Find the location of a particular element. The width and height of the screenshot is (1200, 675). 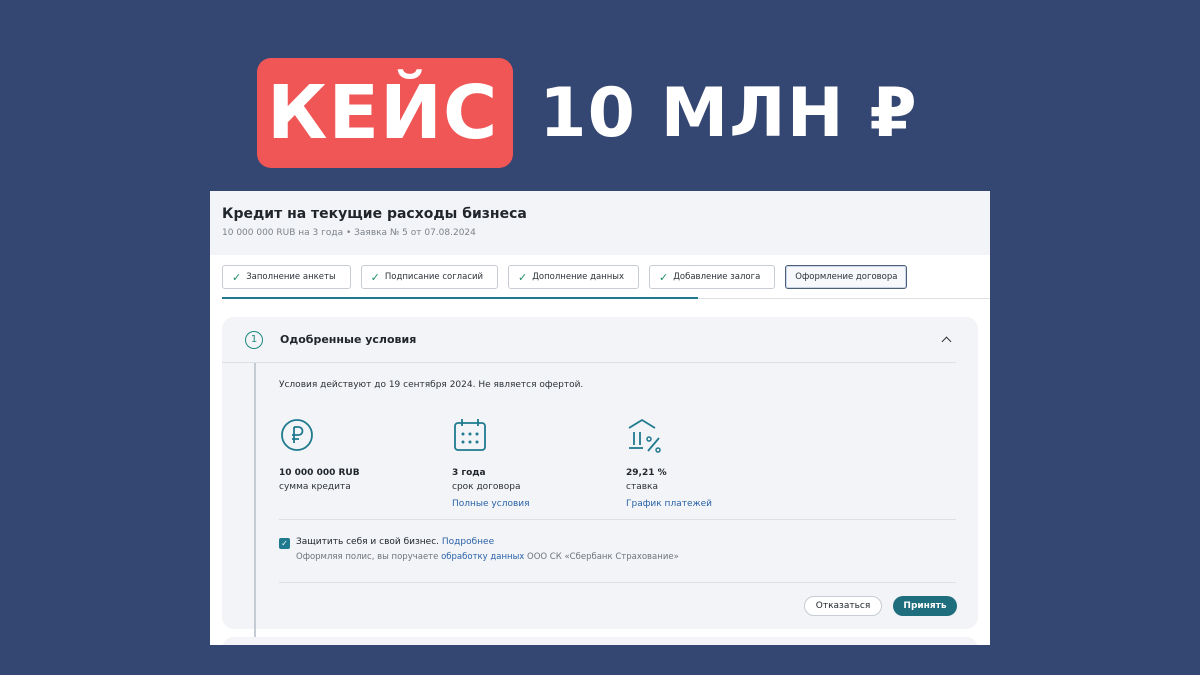

chevron-up-icon is located at coordinates (946, 341).